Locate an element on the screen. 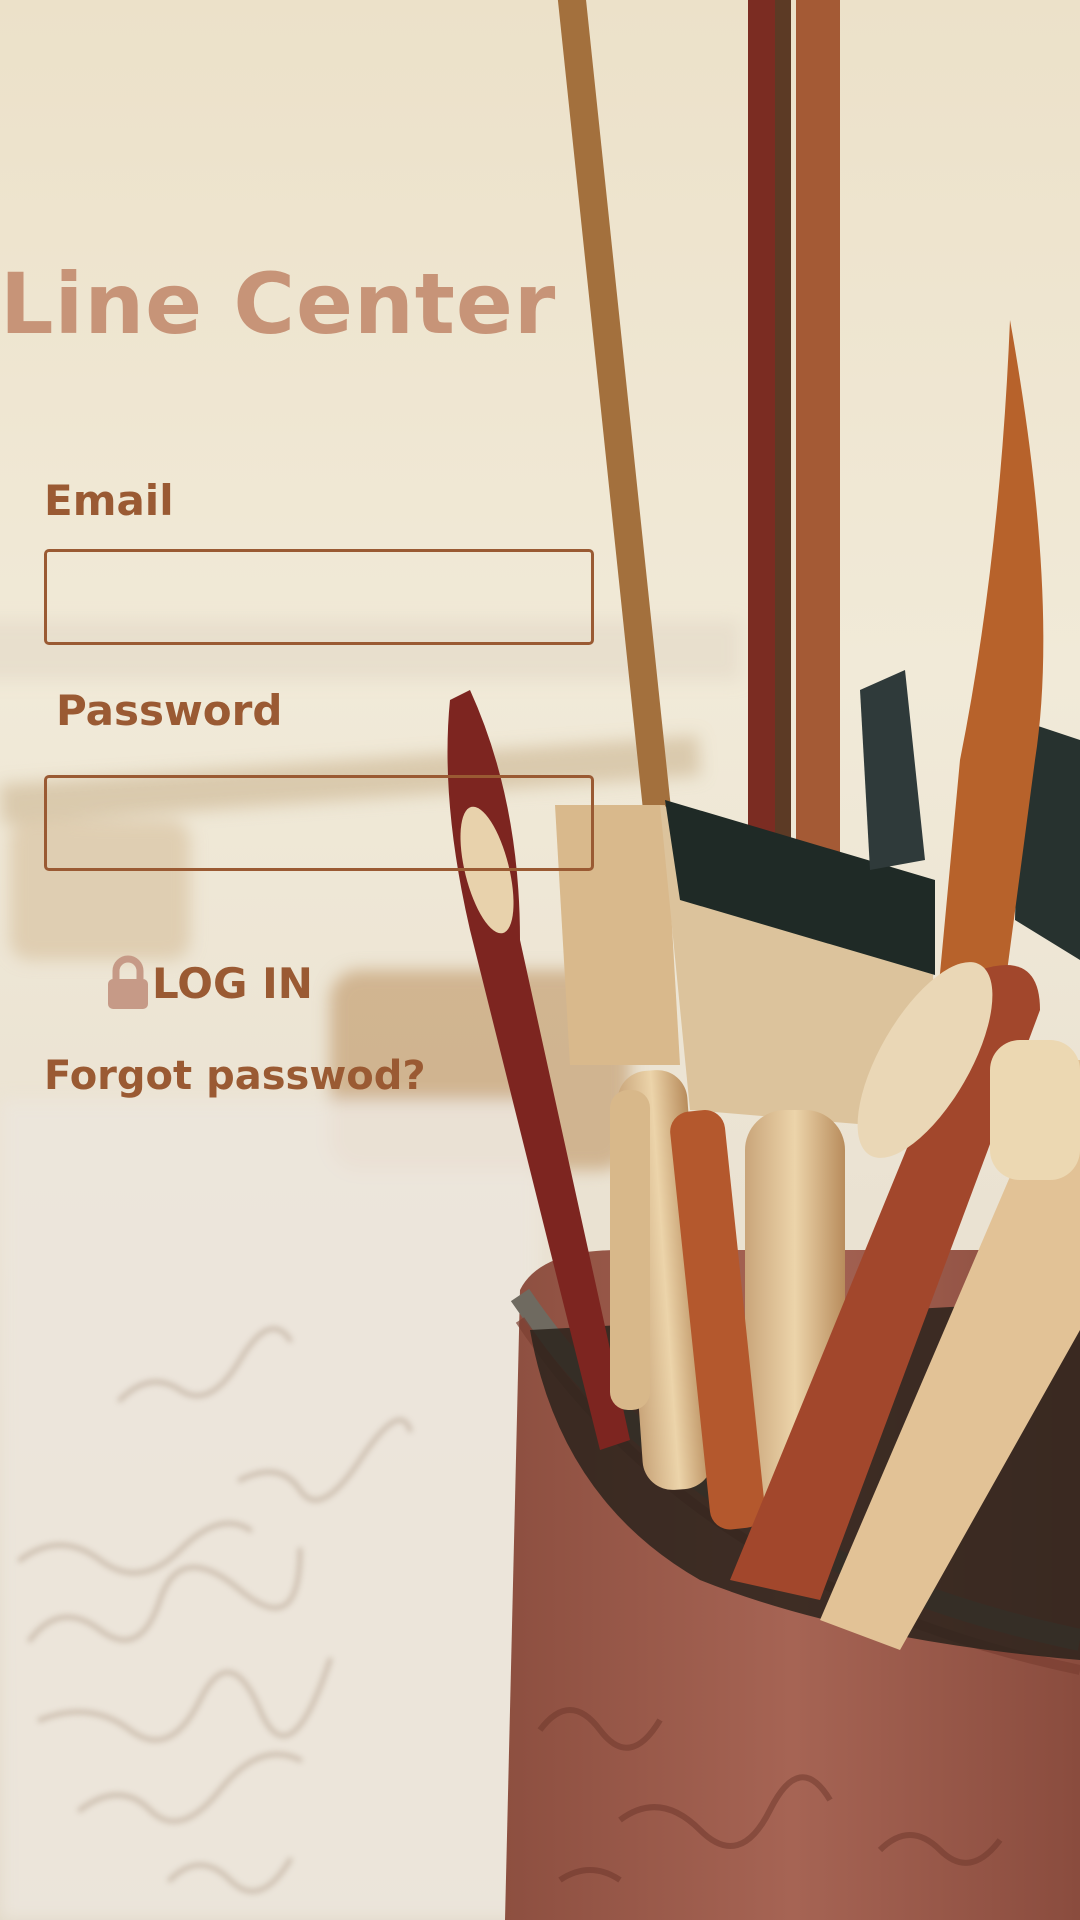 This screenshot has height=1920, width=1080. lock-icon is located at coordinates (128, 984).